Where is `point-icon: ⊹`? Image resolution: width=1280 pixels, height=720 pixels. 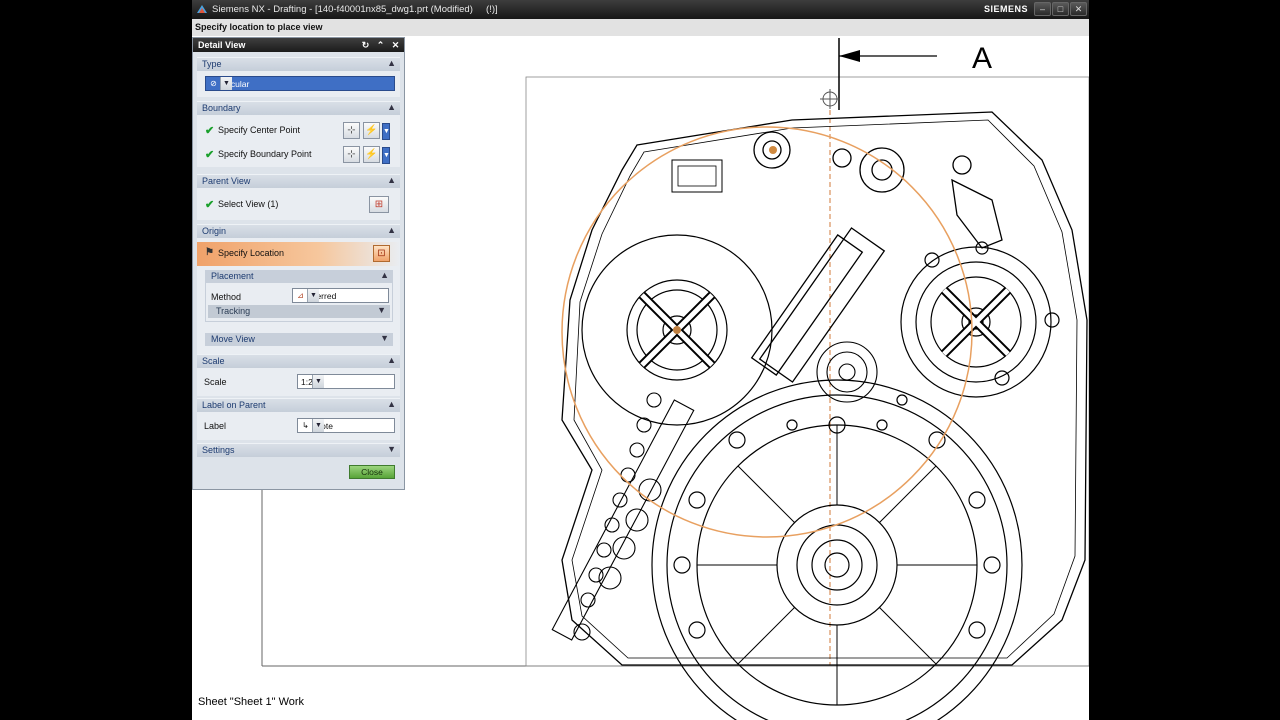
point-icon: ⊹ is located at coordinates (351, 130).